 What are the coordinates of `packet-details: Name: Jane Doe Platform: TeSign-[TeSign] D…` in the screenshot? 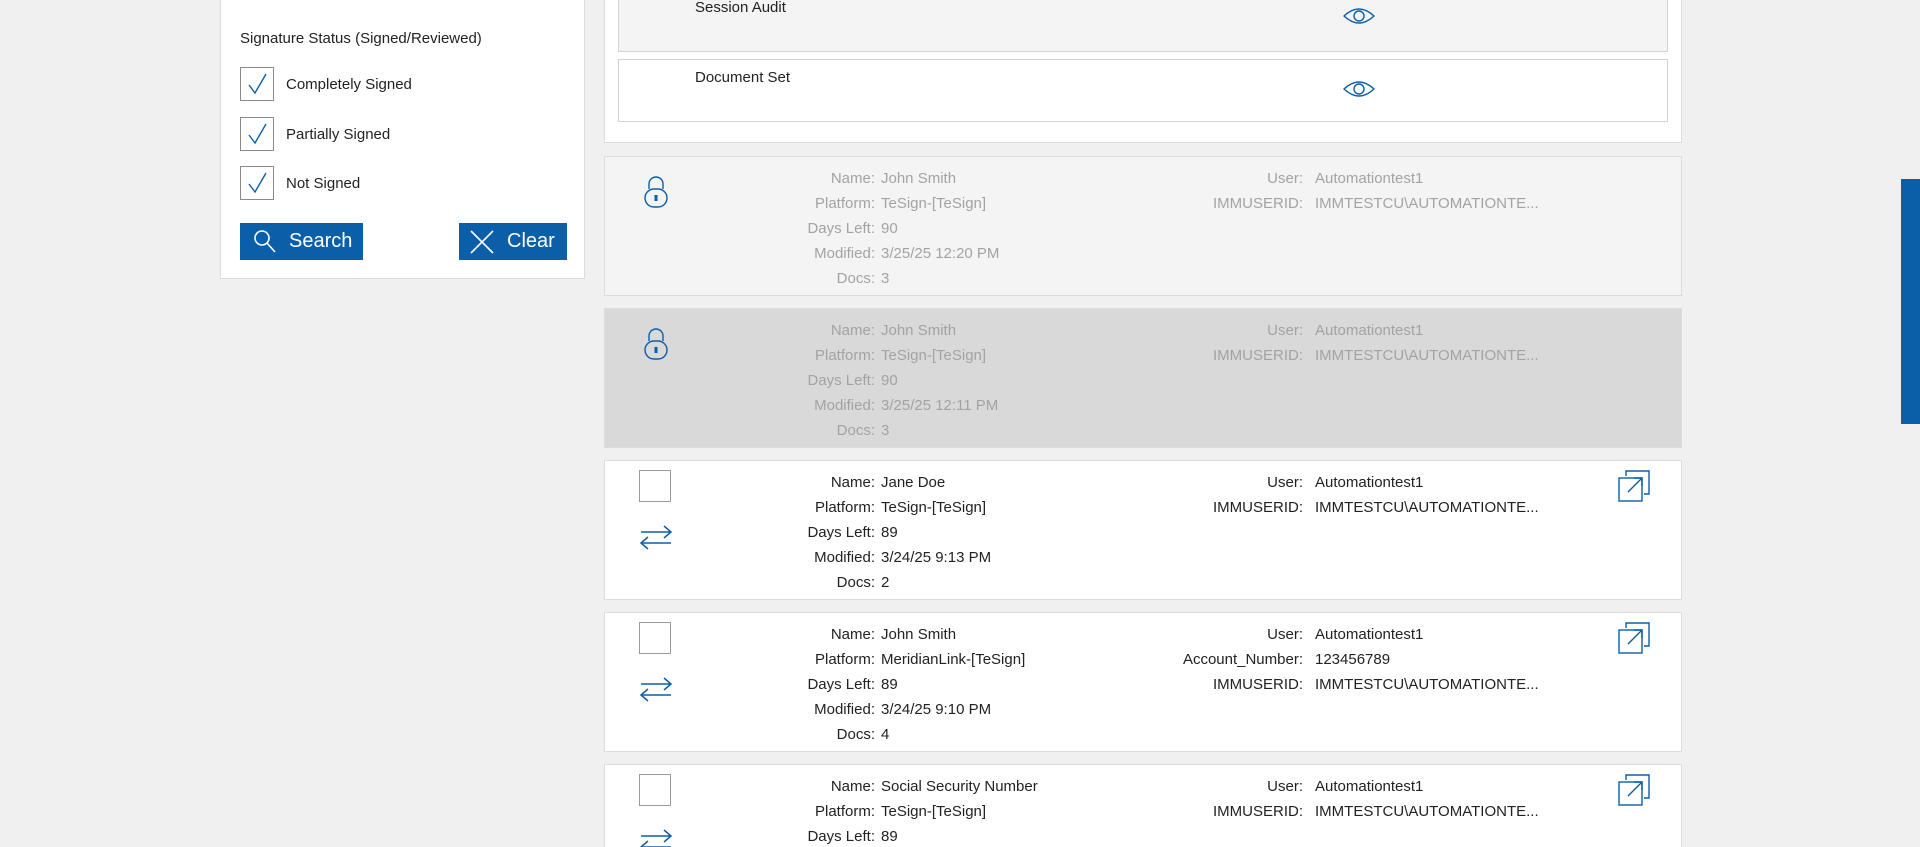 It's located at (843, 532).